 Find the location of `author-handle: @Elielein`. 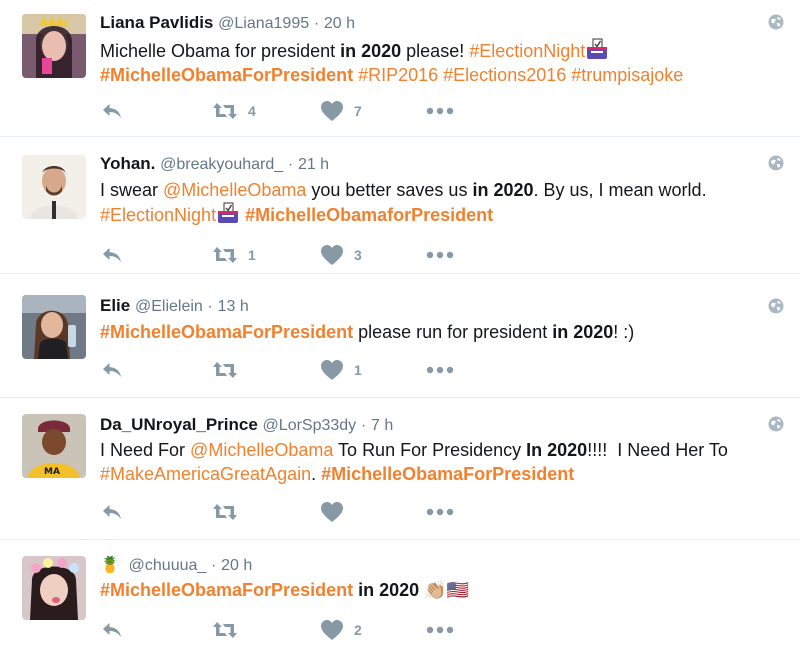

author-handle: @Elielein is located at coordinates (169, 306).